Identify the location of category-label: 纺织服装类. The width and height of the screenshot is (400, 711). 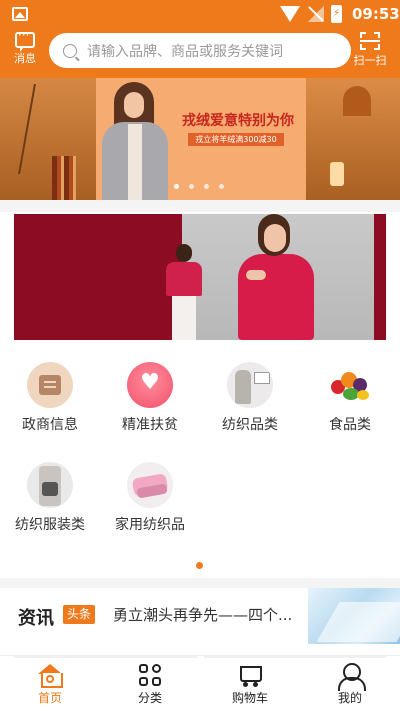
(50, 525).